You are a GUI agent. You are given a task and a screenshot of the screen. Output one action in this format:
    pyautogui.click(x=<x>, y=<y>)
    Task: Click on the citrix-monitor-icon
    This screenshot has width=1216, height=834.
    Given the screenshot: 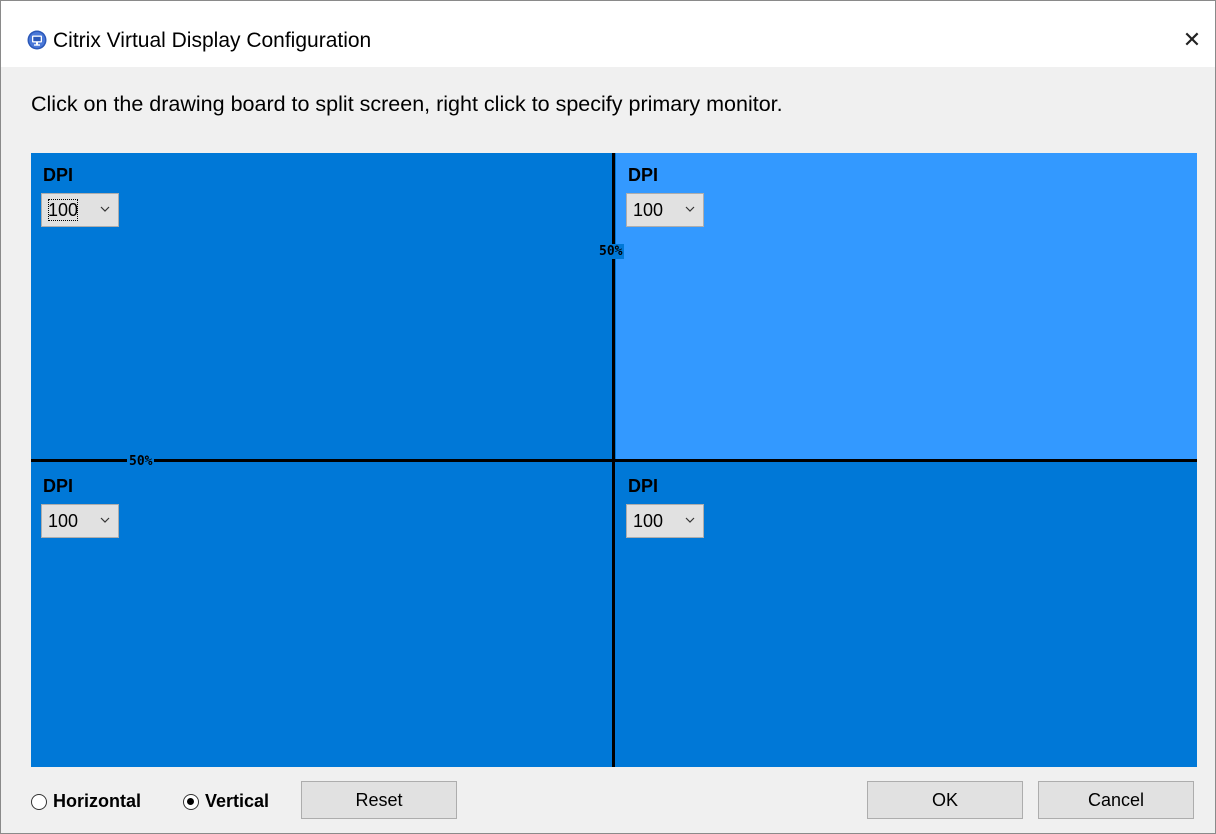 What is the action you would take?
    pyautogui.click(x=37, y=40)
    